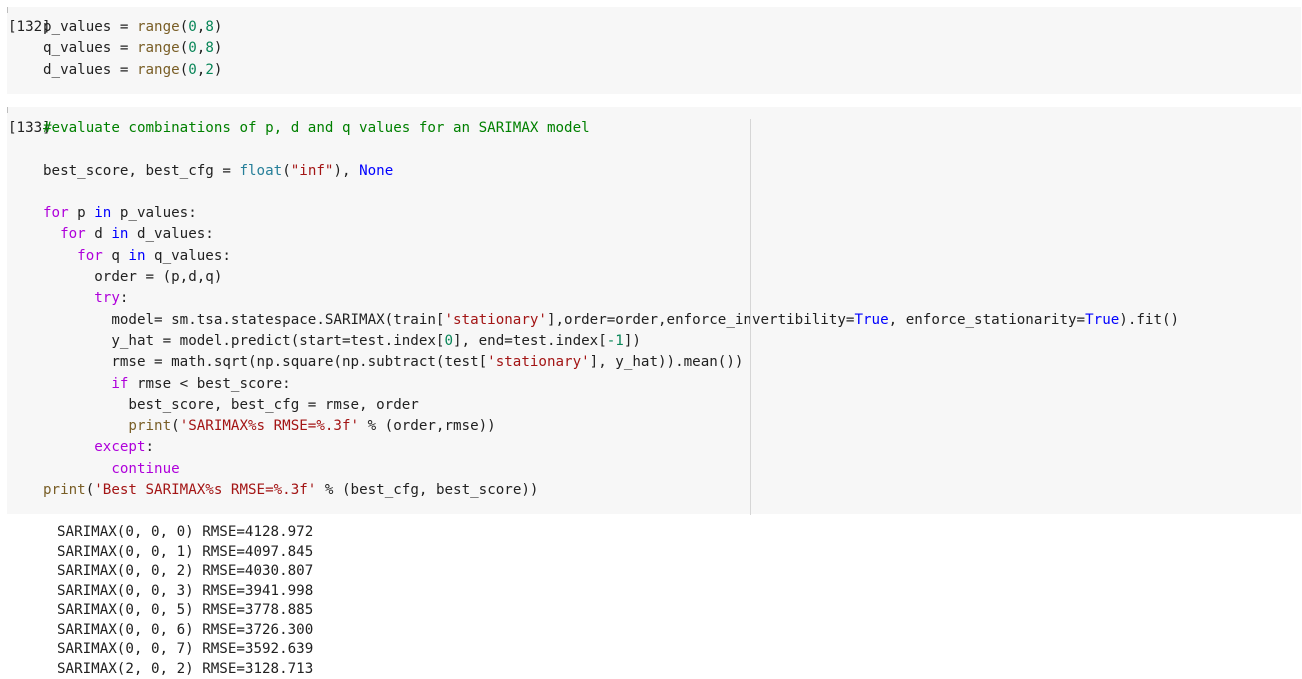 This screenshot has width=1302, height=679. What do you see at coordinates (611, 277) in the screenshot?
I see `code-line: order = (p,d,q)` at bounding box center [611, 277].